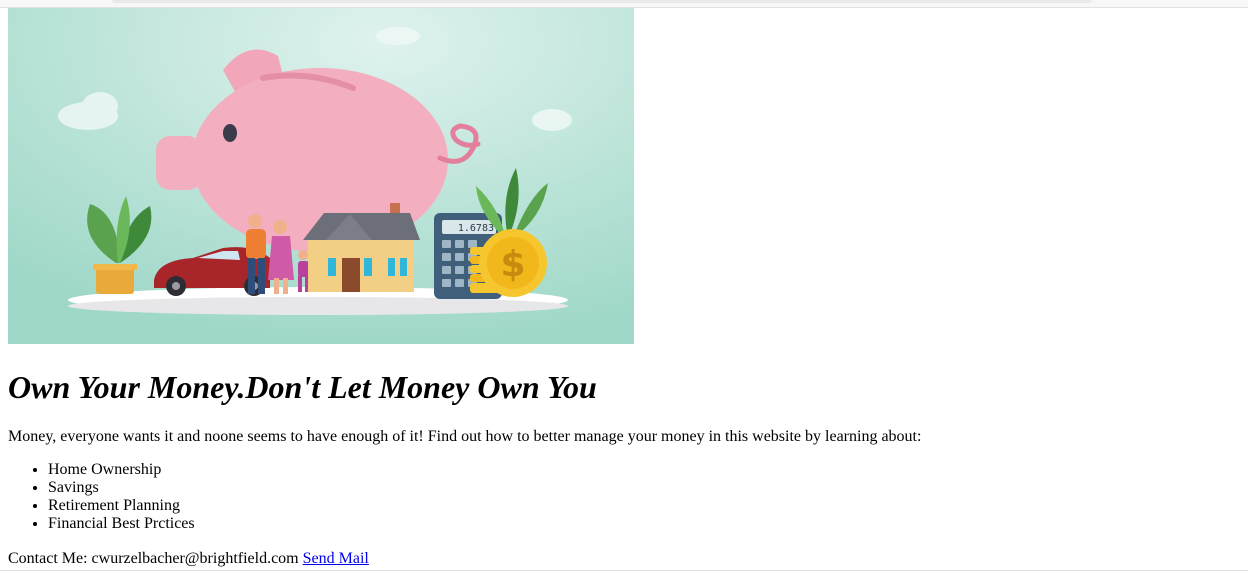 This screenshot has height=574, width=1248. Describe the element at coordinates (336, 558) in the screenshot. I see `send-mail-link: Send Mail` at that location.